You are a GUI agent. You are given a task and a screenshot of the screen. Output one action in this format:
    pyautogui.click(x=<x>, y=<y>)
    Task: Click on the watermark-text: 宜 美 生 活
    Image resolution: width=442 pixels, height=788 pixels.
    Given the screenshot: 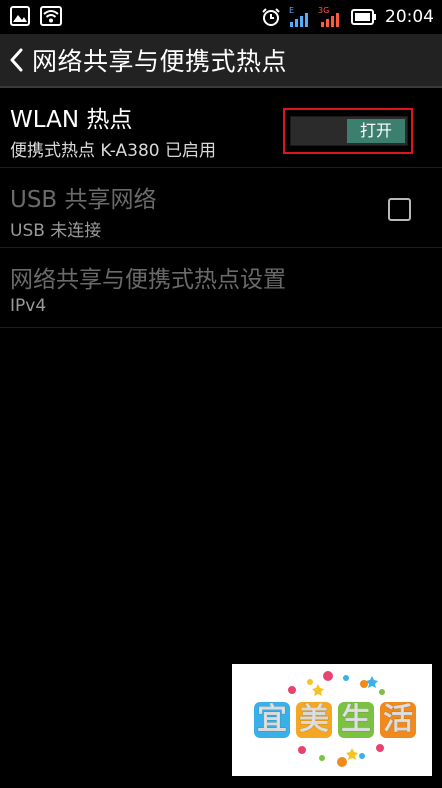 What is the action you would take?
    pyautogui.click(x=335, y=720)
    